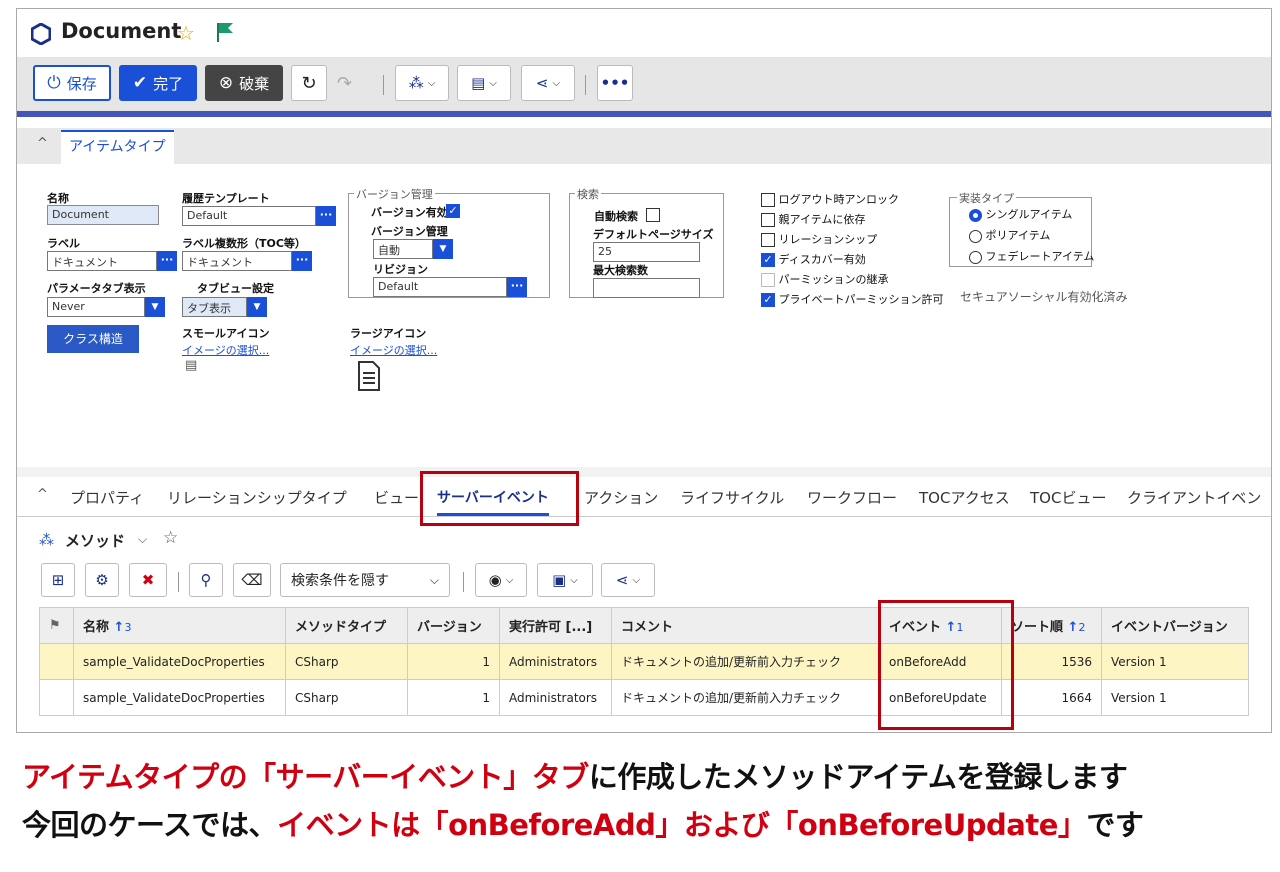  Describe the element at coordinates (484, 83) in the screenshot. I see `report-menu-button: ▤ ⌵` at that location.